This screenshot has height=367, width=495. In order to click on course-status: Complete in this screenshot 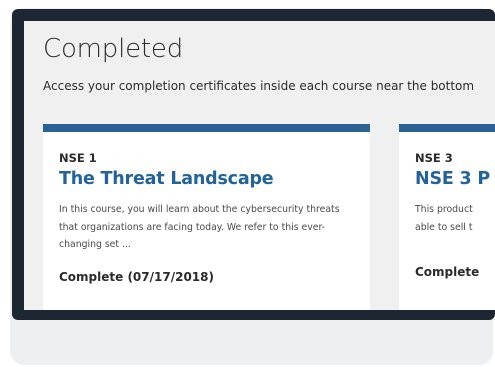, I will do `click(447, 272)`.